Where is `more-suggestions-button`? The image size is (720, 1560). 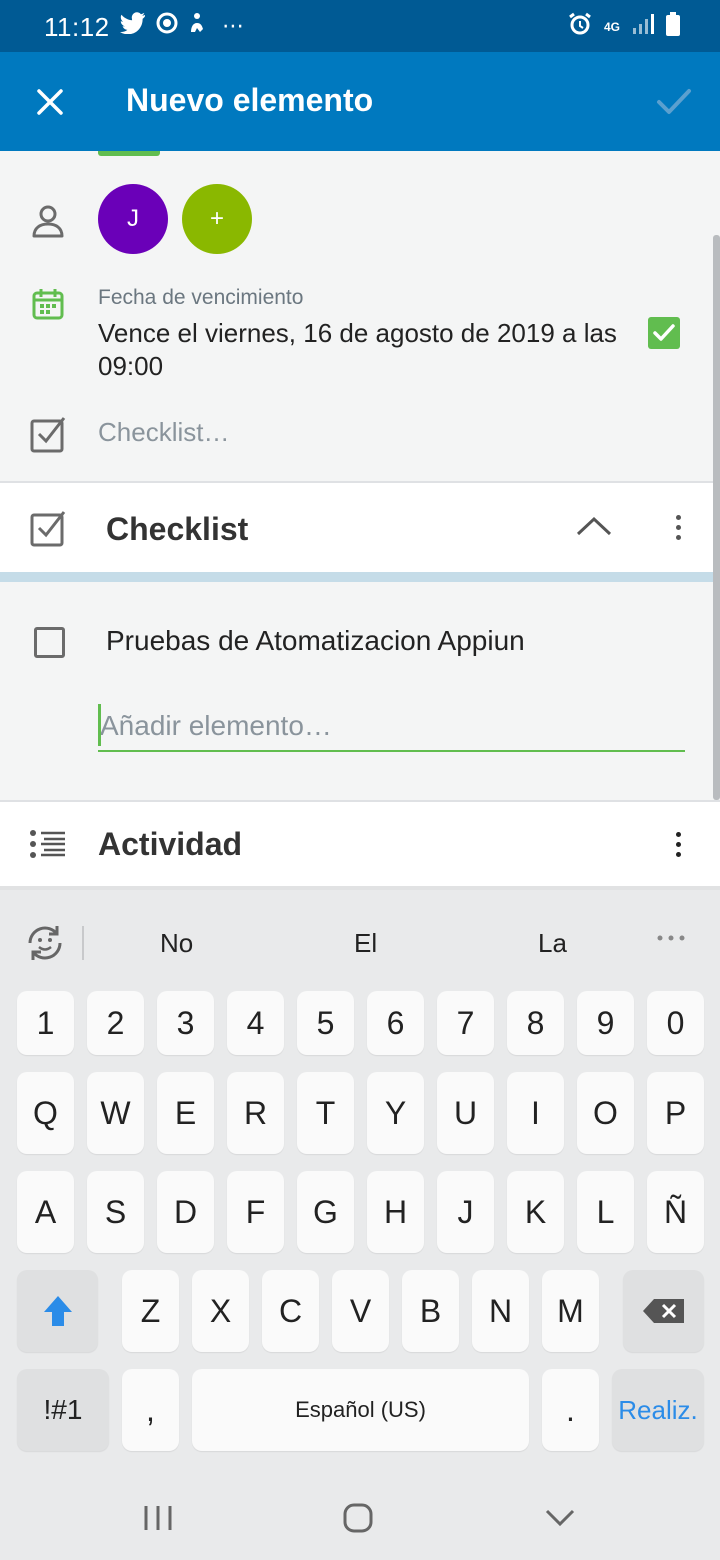
more-suggestions-button is located at coordinates (671, 939).